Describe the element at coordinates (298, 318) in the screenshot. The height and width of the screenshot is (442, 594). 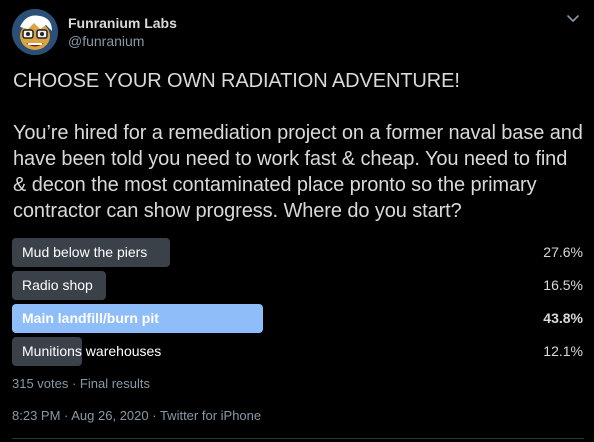
I see `poll-option: Main landfill/burn pit 43.8%` at that location.